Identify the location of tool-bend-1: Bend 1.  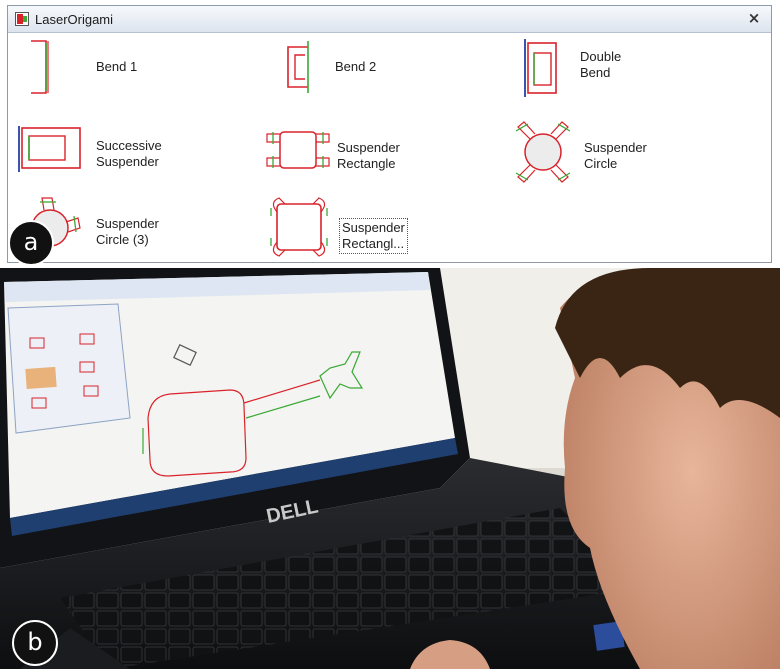
(133, 68).